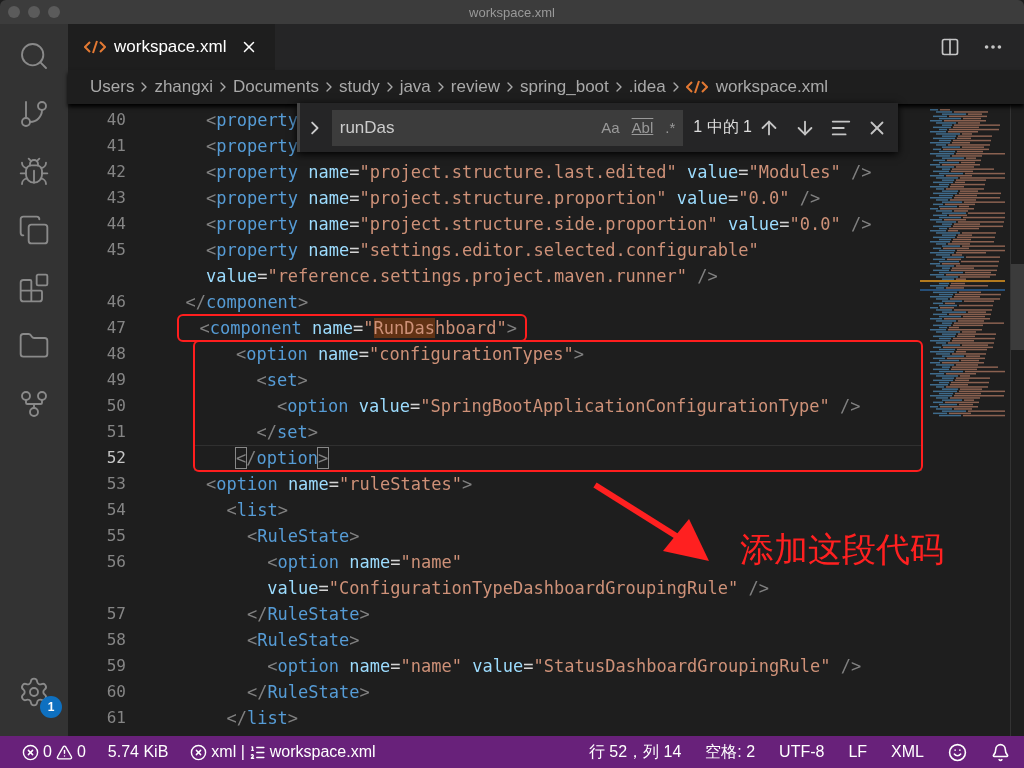 This screenshot has height=768, width=1024. Describe the element at coordinates (116, 484) in the screenshot. I see `line-number: 53` at that location.